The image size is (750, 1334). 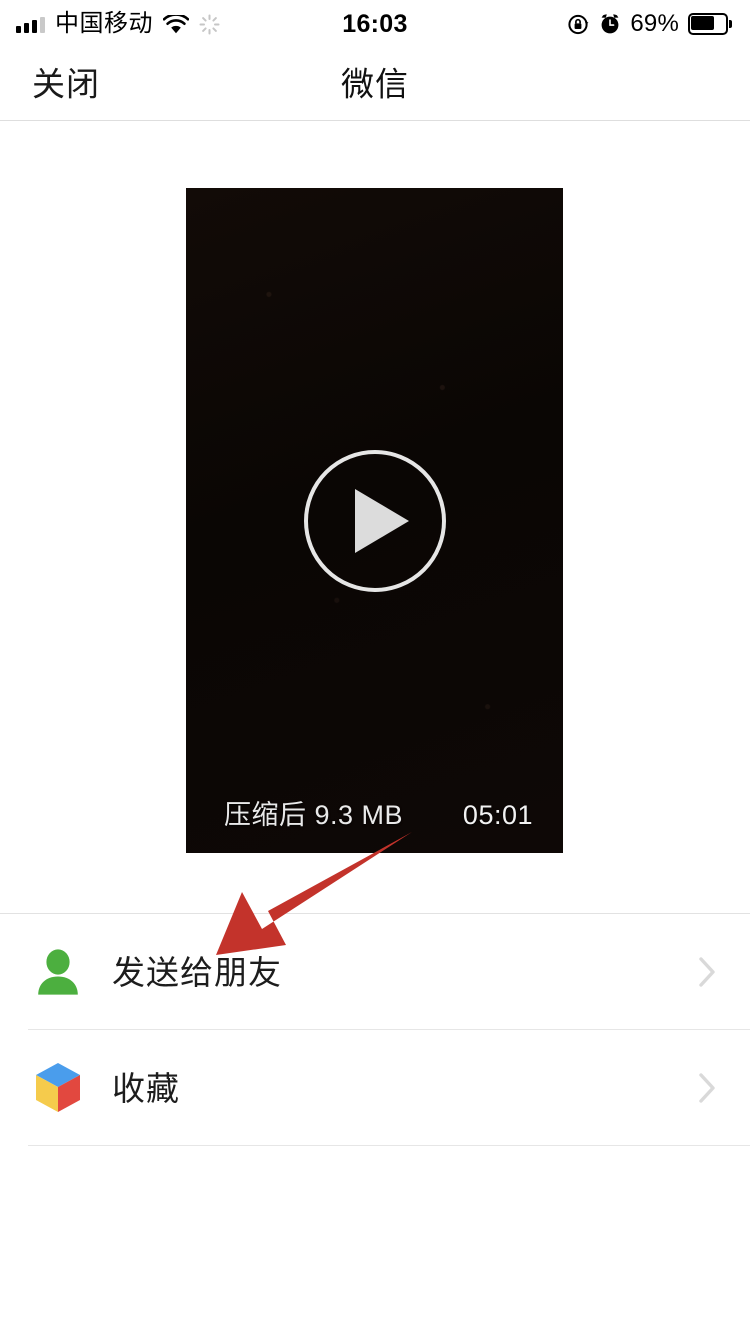 What do you see at coordinates (381, 520) in the screenshot?
I see `play-triangle` at bounding box center [381, 520].